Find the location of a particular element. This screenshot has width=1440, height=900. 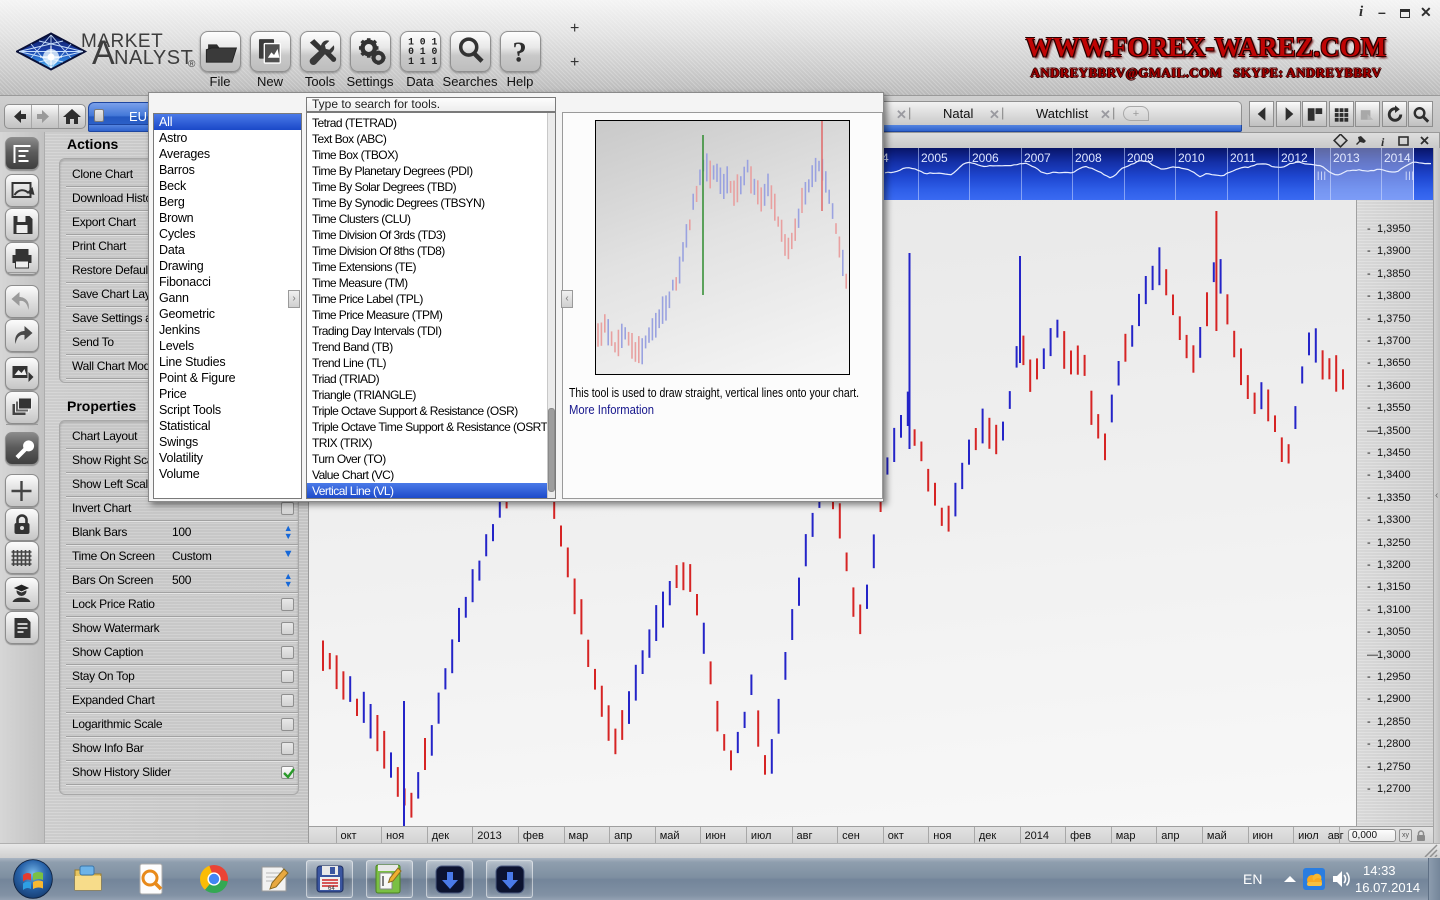

svg-text: i is located at coordinates (1383, 141).